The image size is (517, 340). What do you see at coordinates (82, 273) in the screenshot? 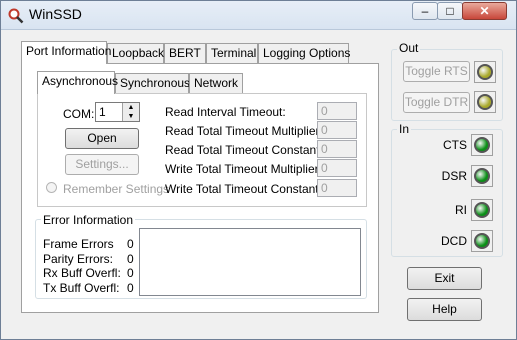
I see `rx-buff-overflow-label: Rx Buff Overfl:` at bounding box center [82, 273].